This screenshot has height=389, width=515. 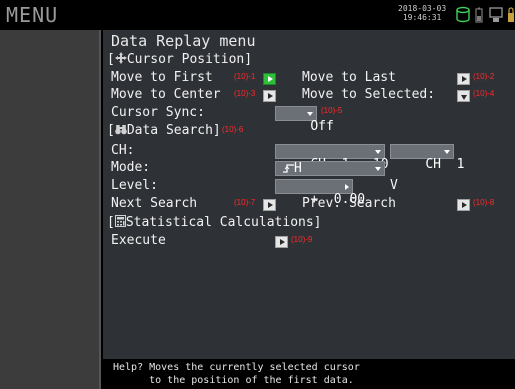 I want to click on lan-icon, so click(x=496, y=14).